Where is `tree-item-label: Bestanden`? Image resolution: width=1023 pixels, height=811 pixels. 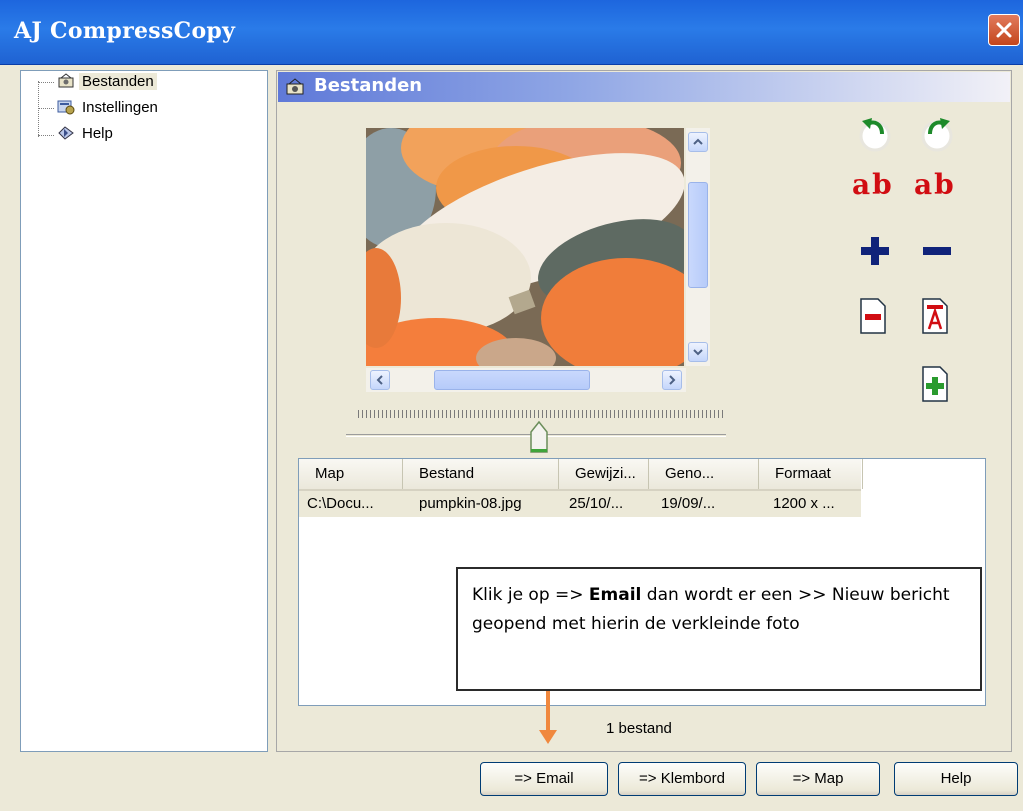
tree-item-label: Bestanden is located at coordinates (118, 81).